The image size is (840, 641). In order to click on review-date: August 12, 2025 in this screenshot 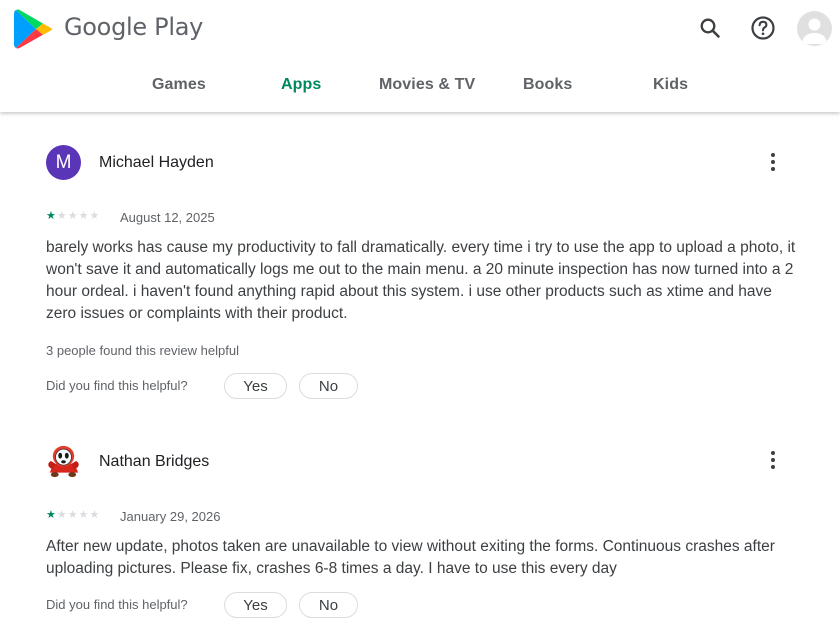, I will do `click(167, 217)`.